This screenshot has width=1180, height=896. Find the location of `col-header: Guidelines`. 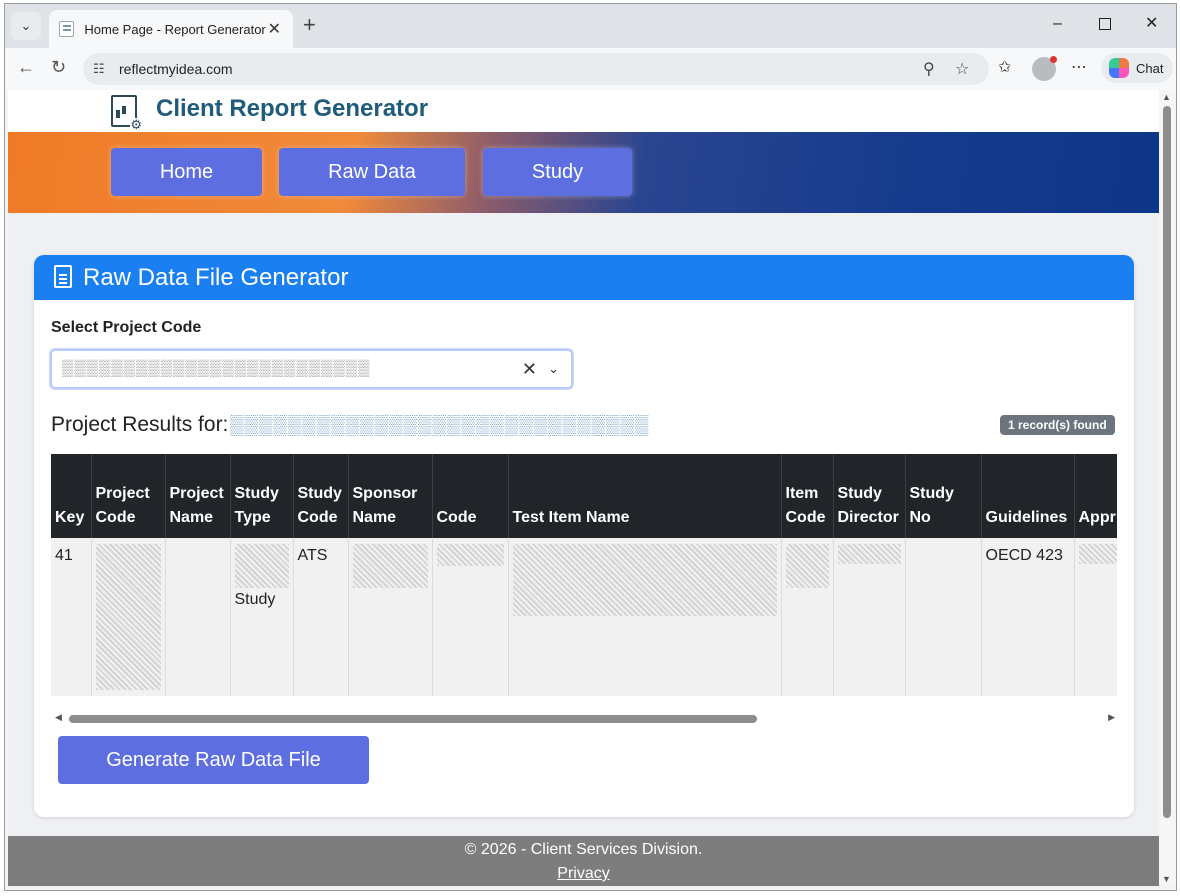

col-header: Guidelines is located at coordinates (1028, 496).